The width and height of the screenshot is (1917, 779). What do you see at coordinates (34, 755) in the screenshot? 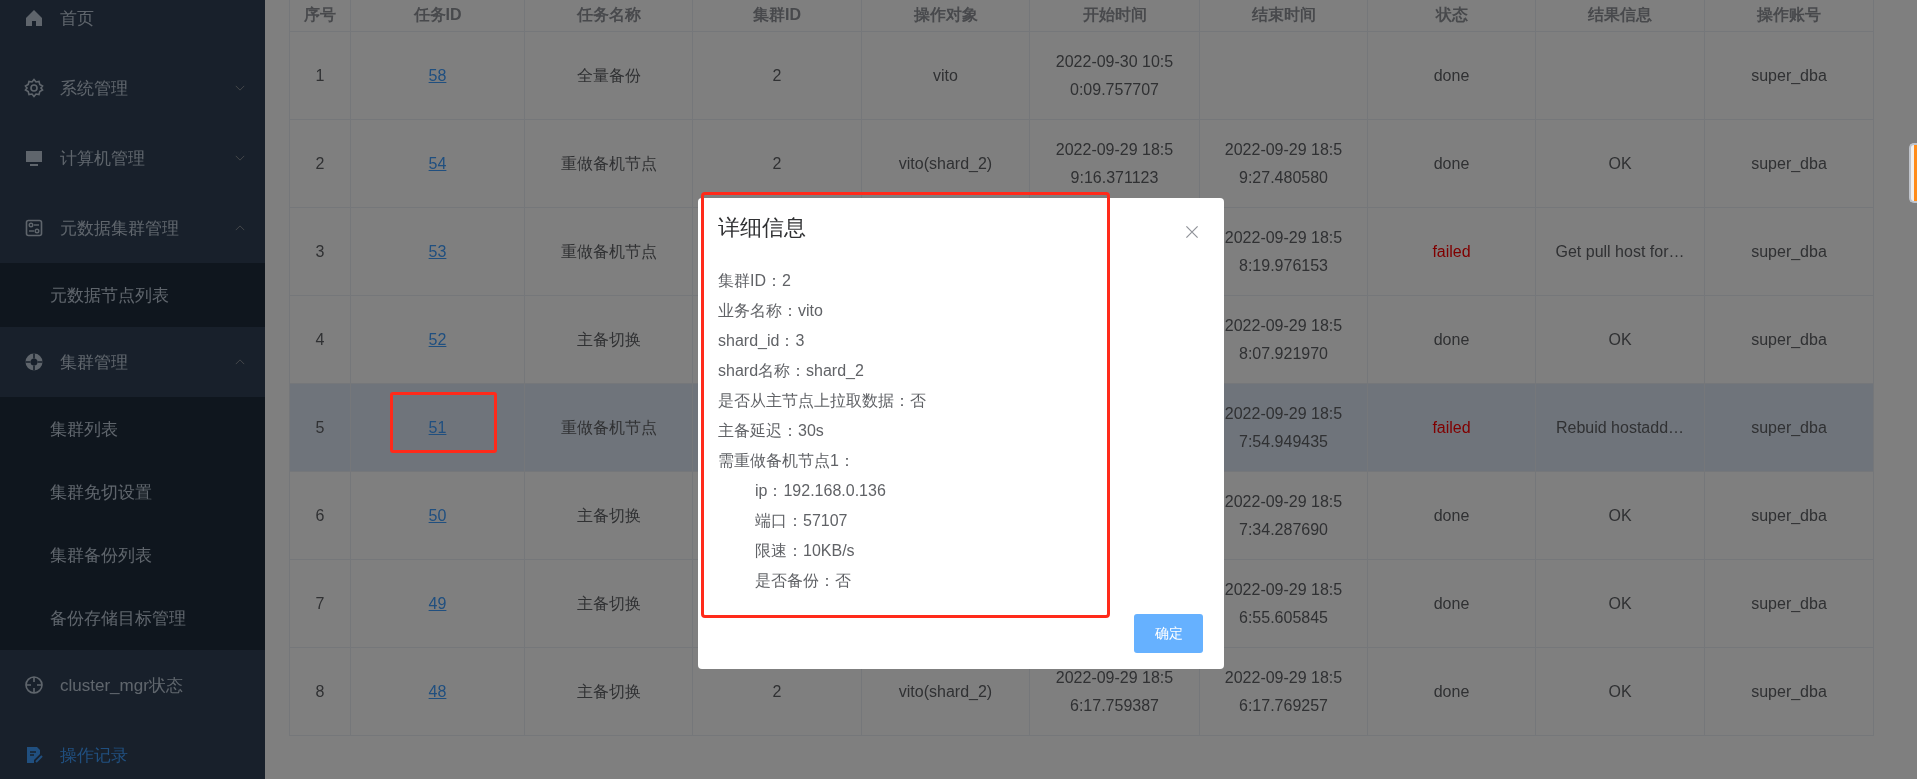
I see `document-edit-icon` at bounding box center [34, 755].